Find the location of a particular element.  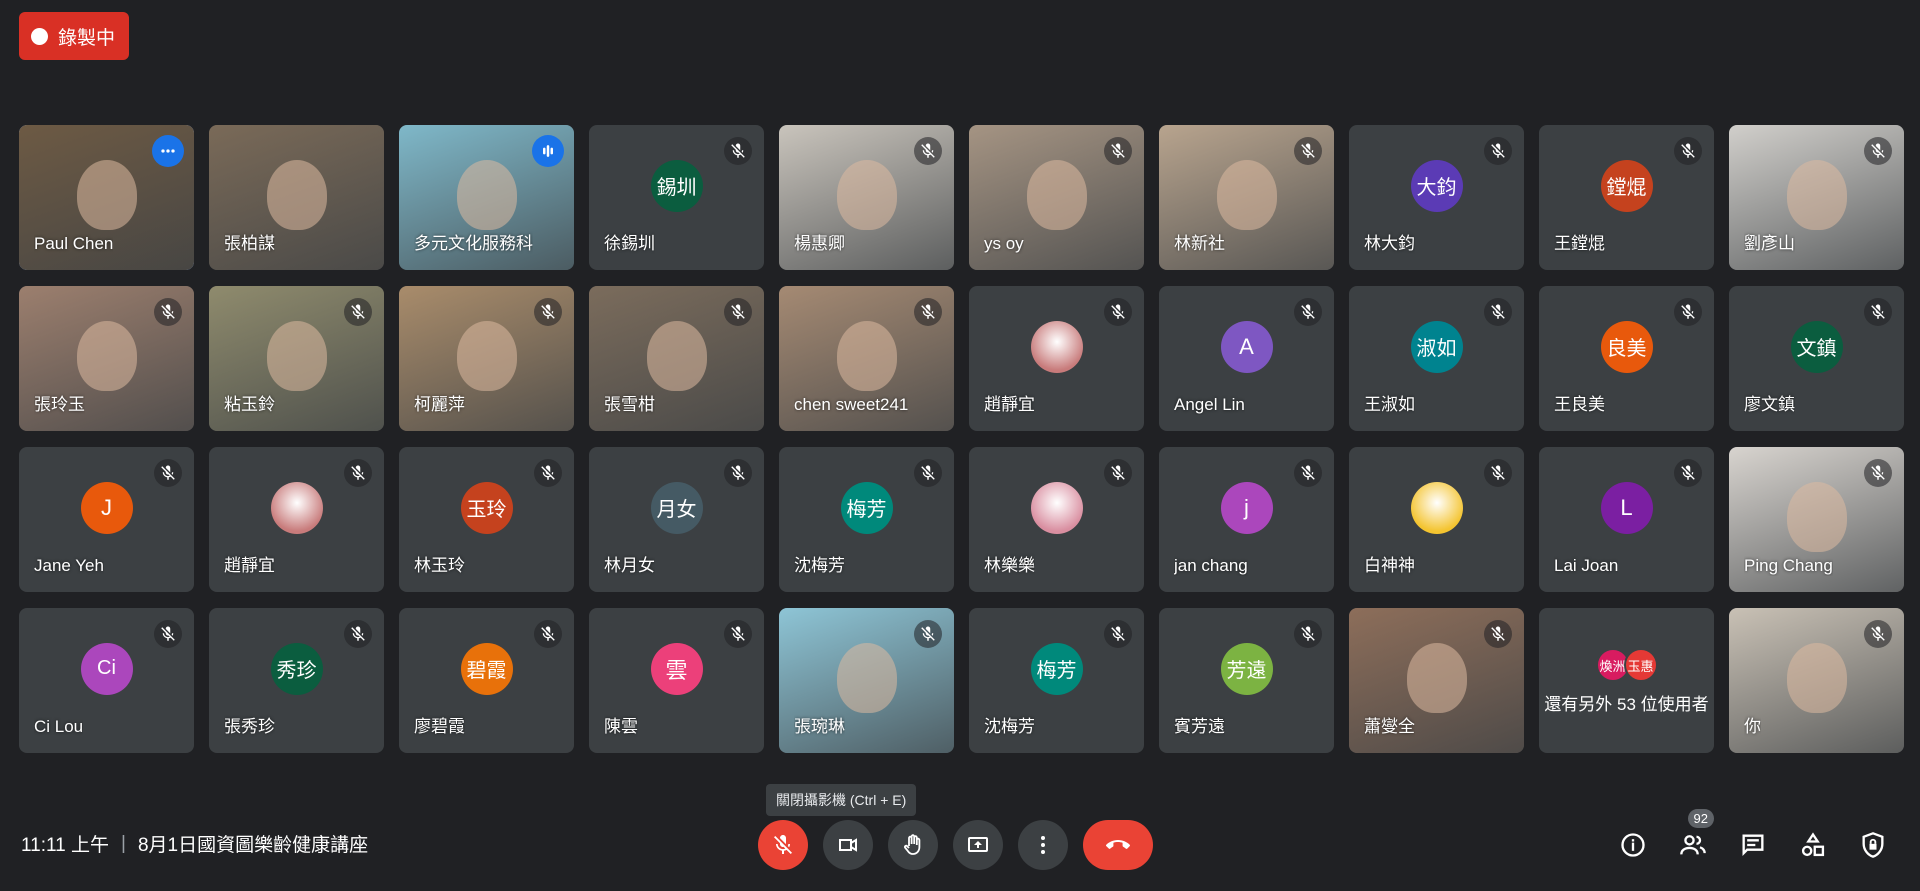

participant-tile: 粘玉鈴 is located at coordinates (296, 358).